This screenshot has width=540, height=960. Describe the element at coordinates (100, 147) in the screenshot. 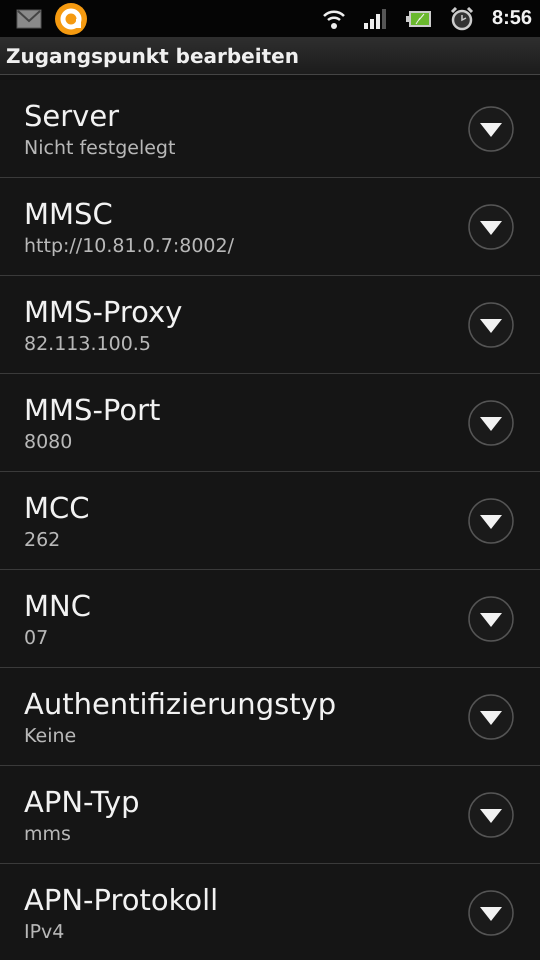

I see `setting-value: Nicht festgelegt` at that location.